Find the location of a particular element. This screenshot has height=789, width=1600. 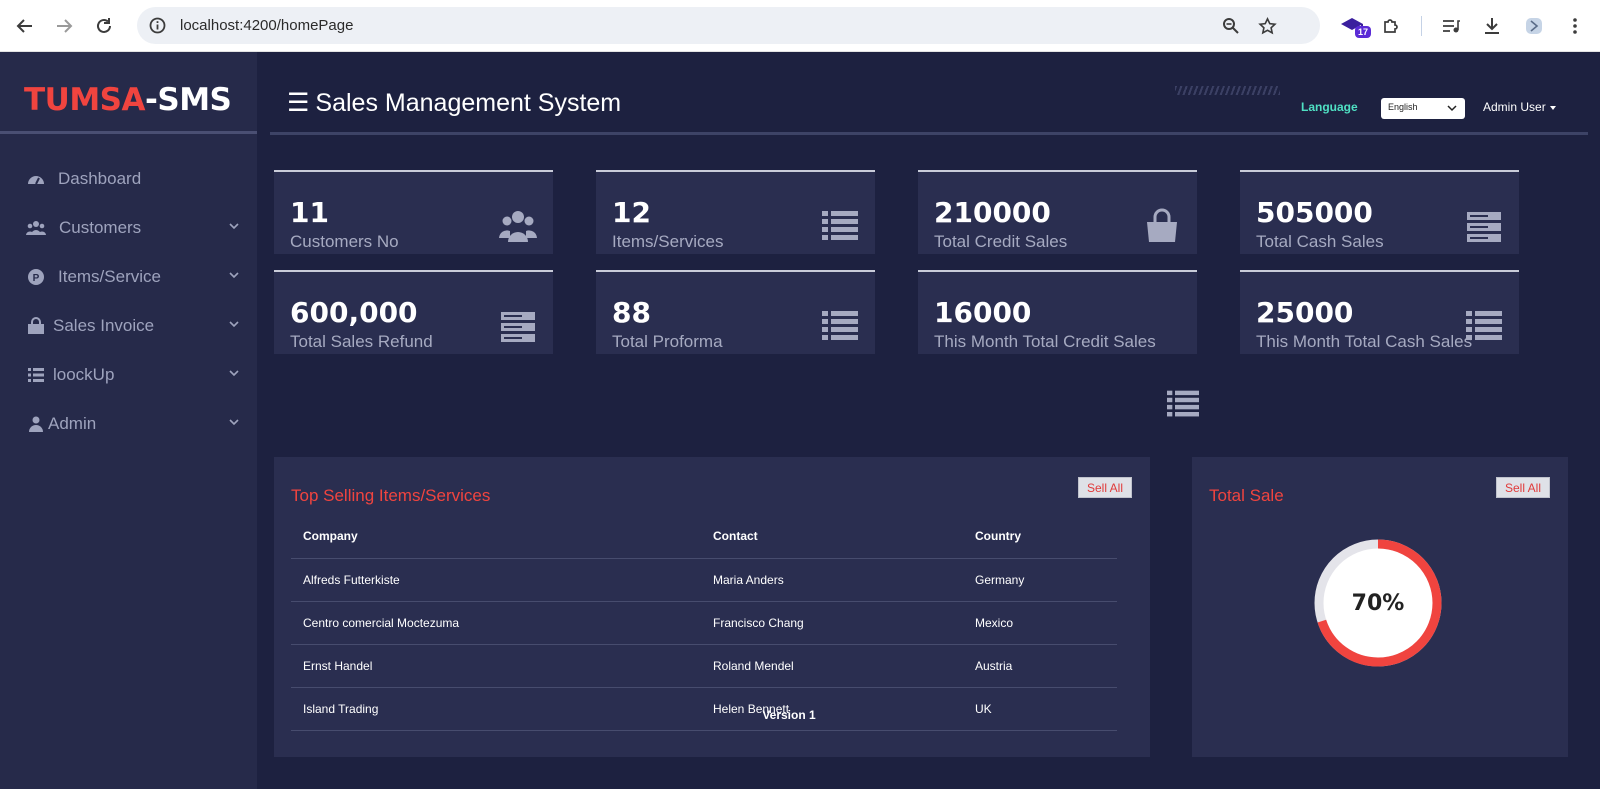

header-divider is located at coordinates (929, 133).